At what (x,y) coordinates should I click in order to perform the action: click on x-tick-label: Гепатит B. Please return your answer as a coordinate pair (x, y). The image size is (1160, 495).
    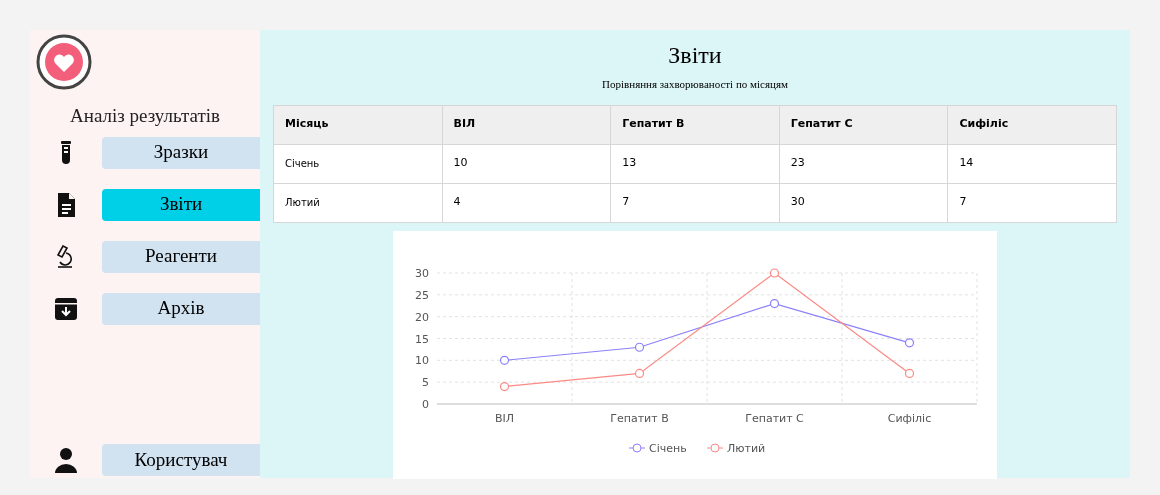
    Looking at the image, I should click on (639, 418).